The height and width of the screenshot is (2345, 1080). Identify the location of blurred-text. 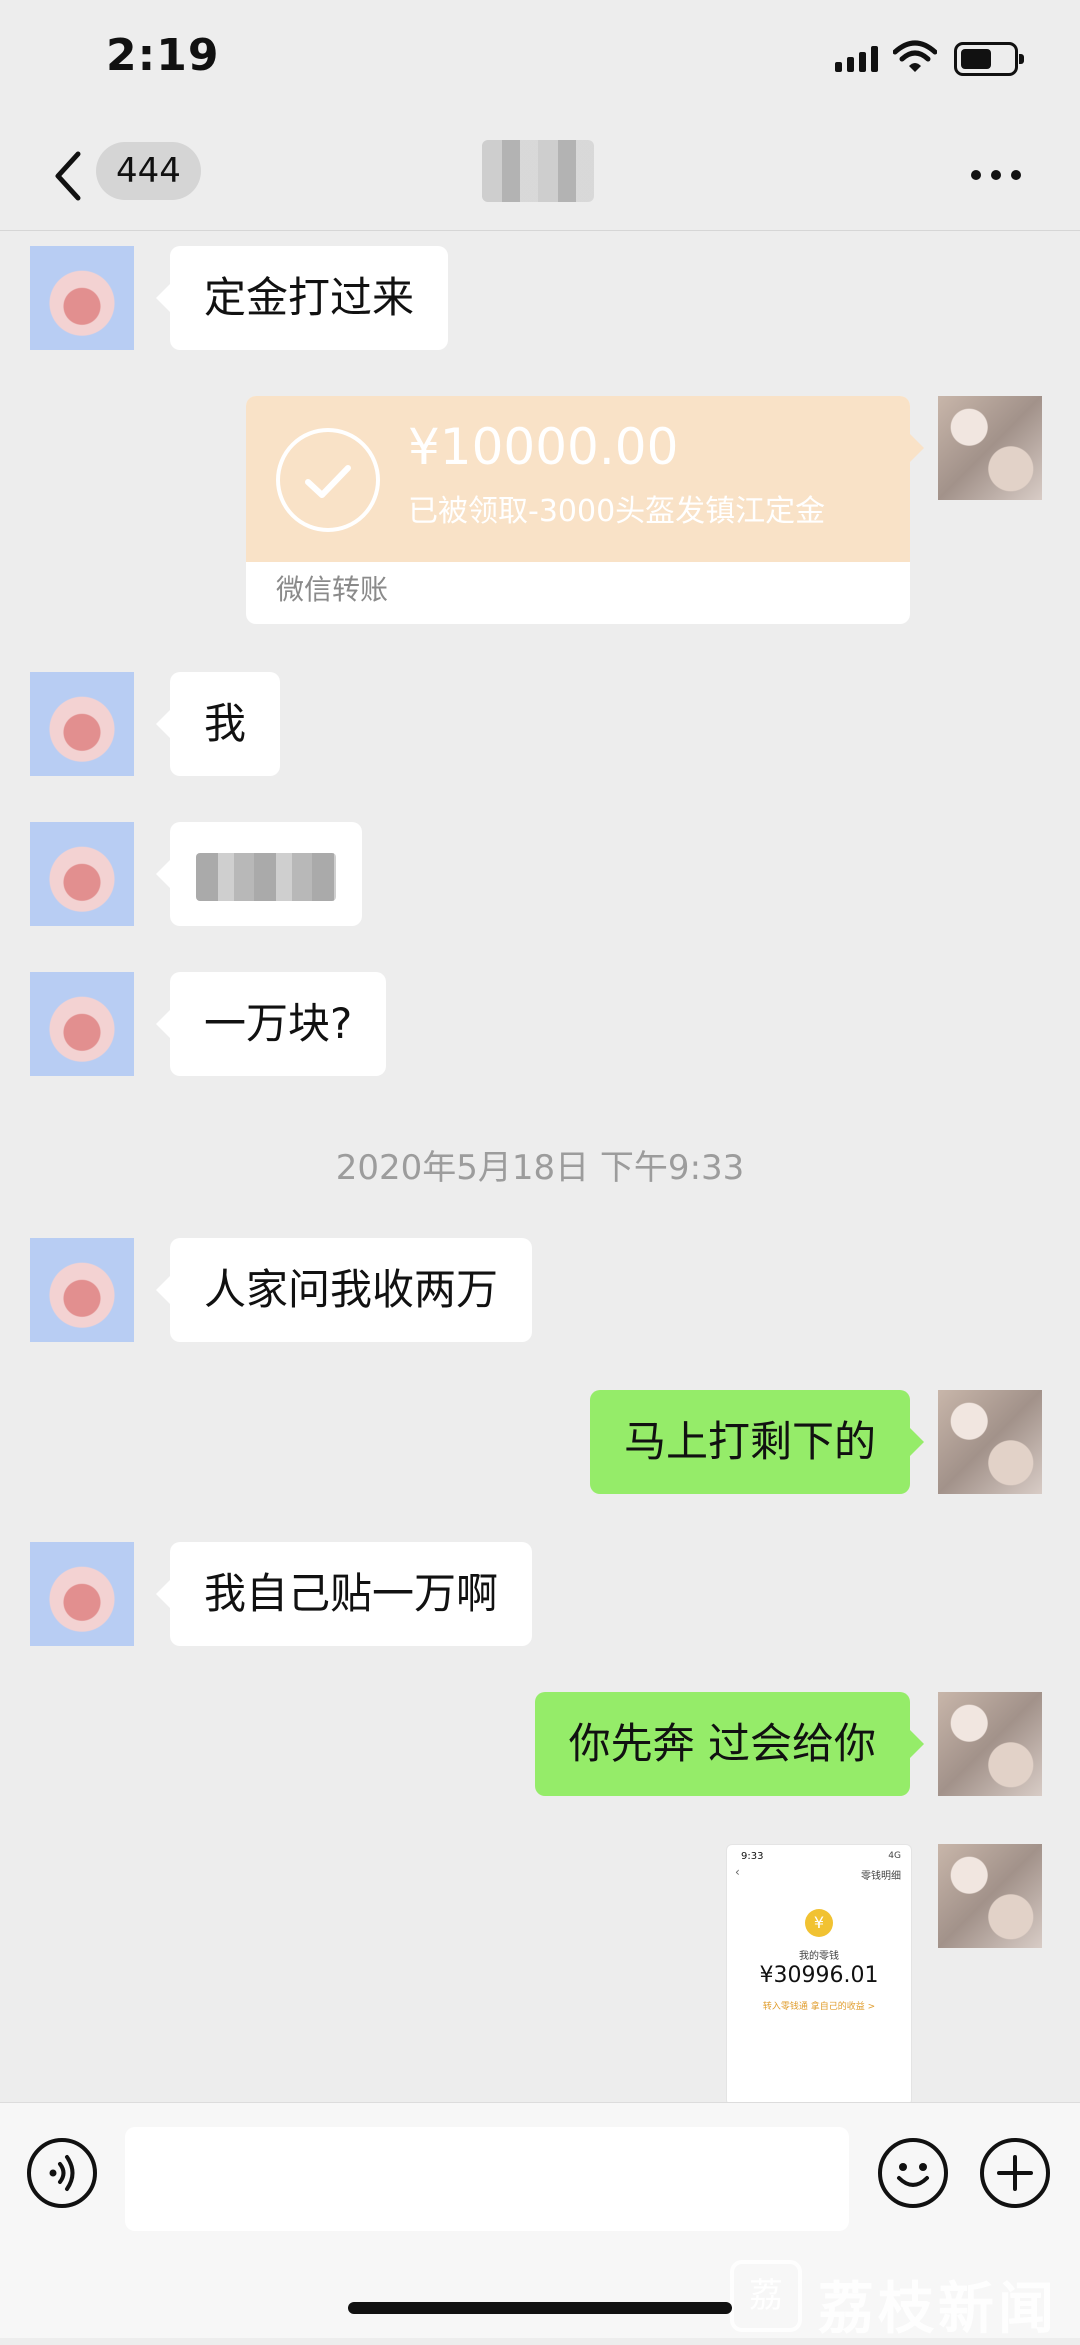
(266, 876).